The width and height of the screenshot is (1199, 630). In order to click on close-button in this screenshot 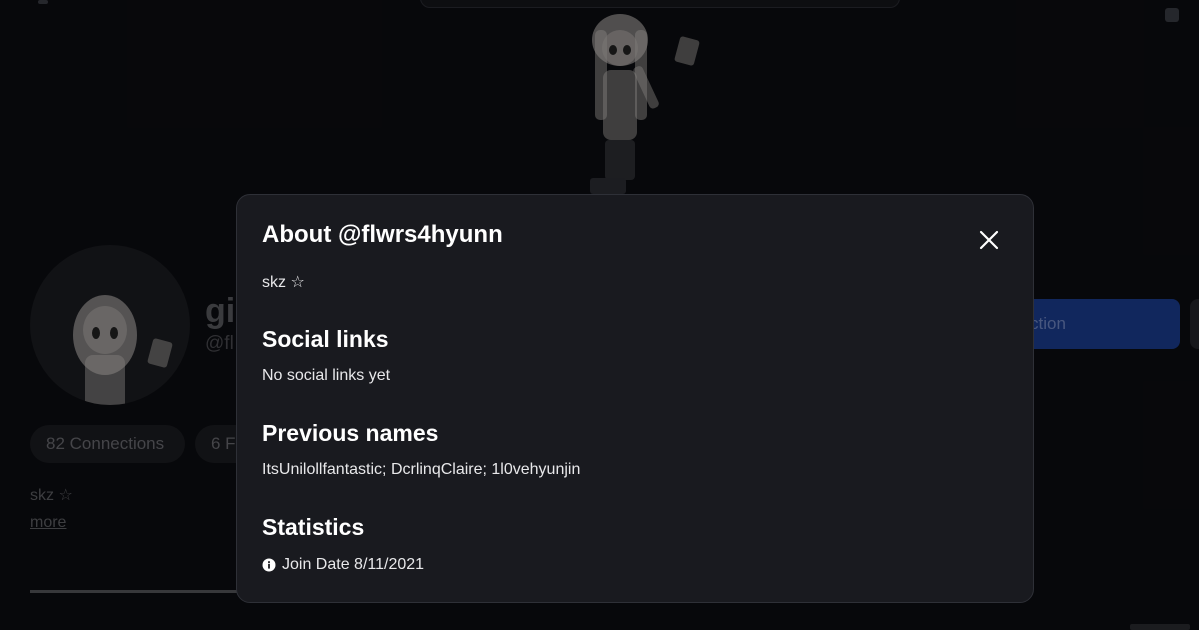, I will do `click(989, 240)`.